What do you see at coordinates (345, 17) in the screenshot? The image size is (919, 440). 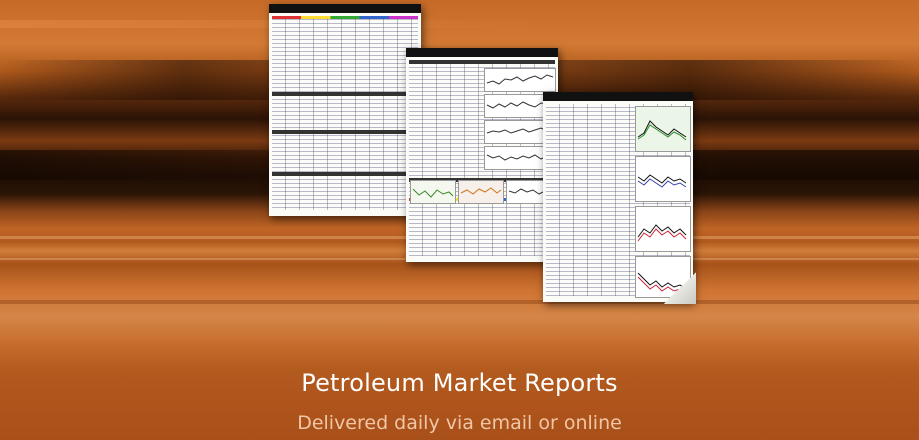 I see `report-color-band` at bounding box center [345, 17].